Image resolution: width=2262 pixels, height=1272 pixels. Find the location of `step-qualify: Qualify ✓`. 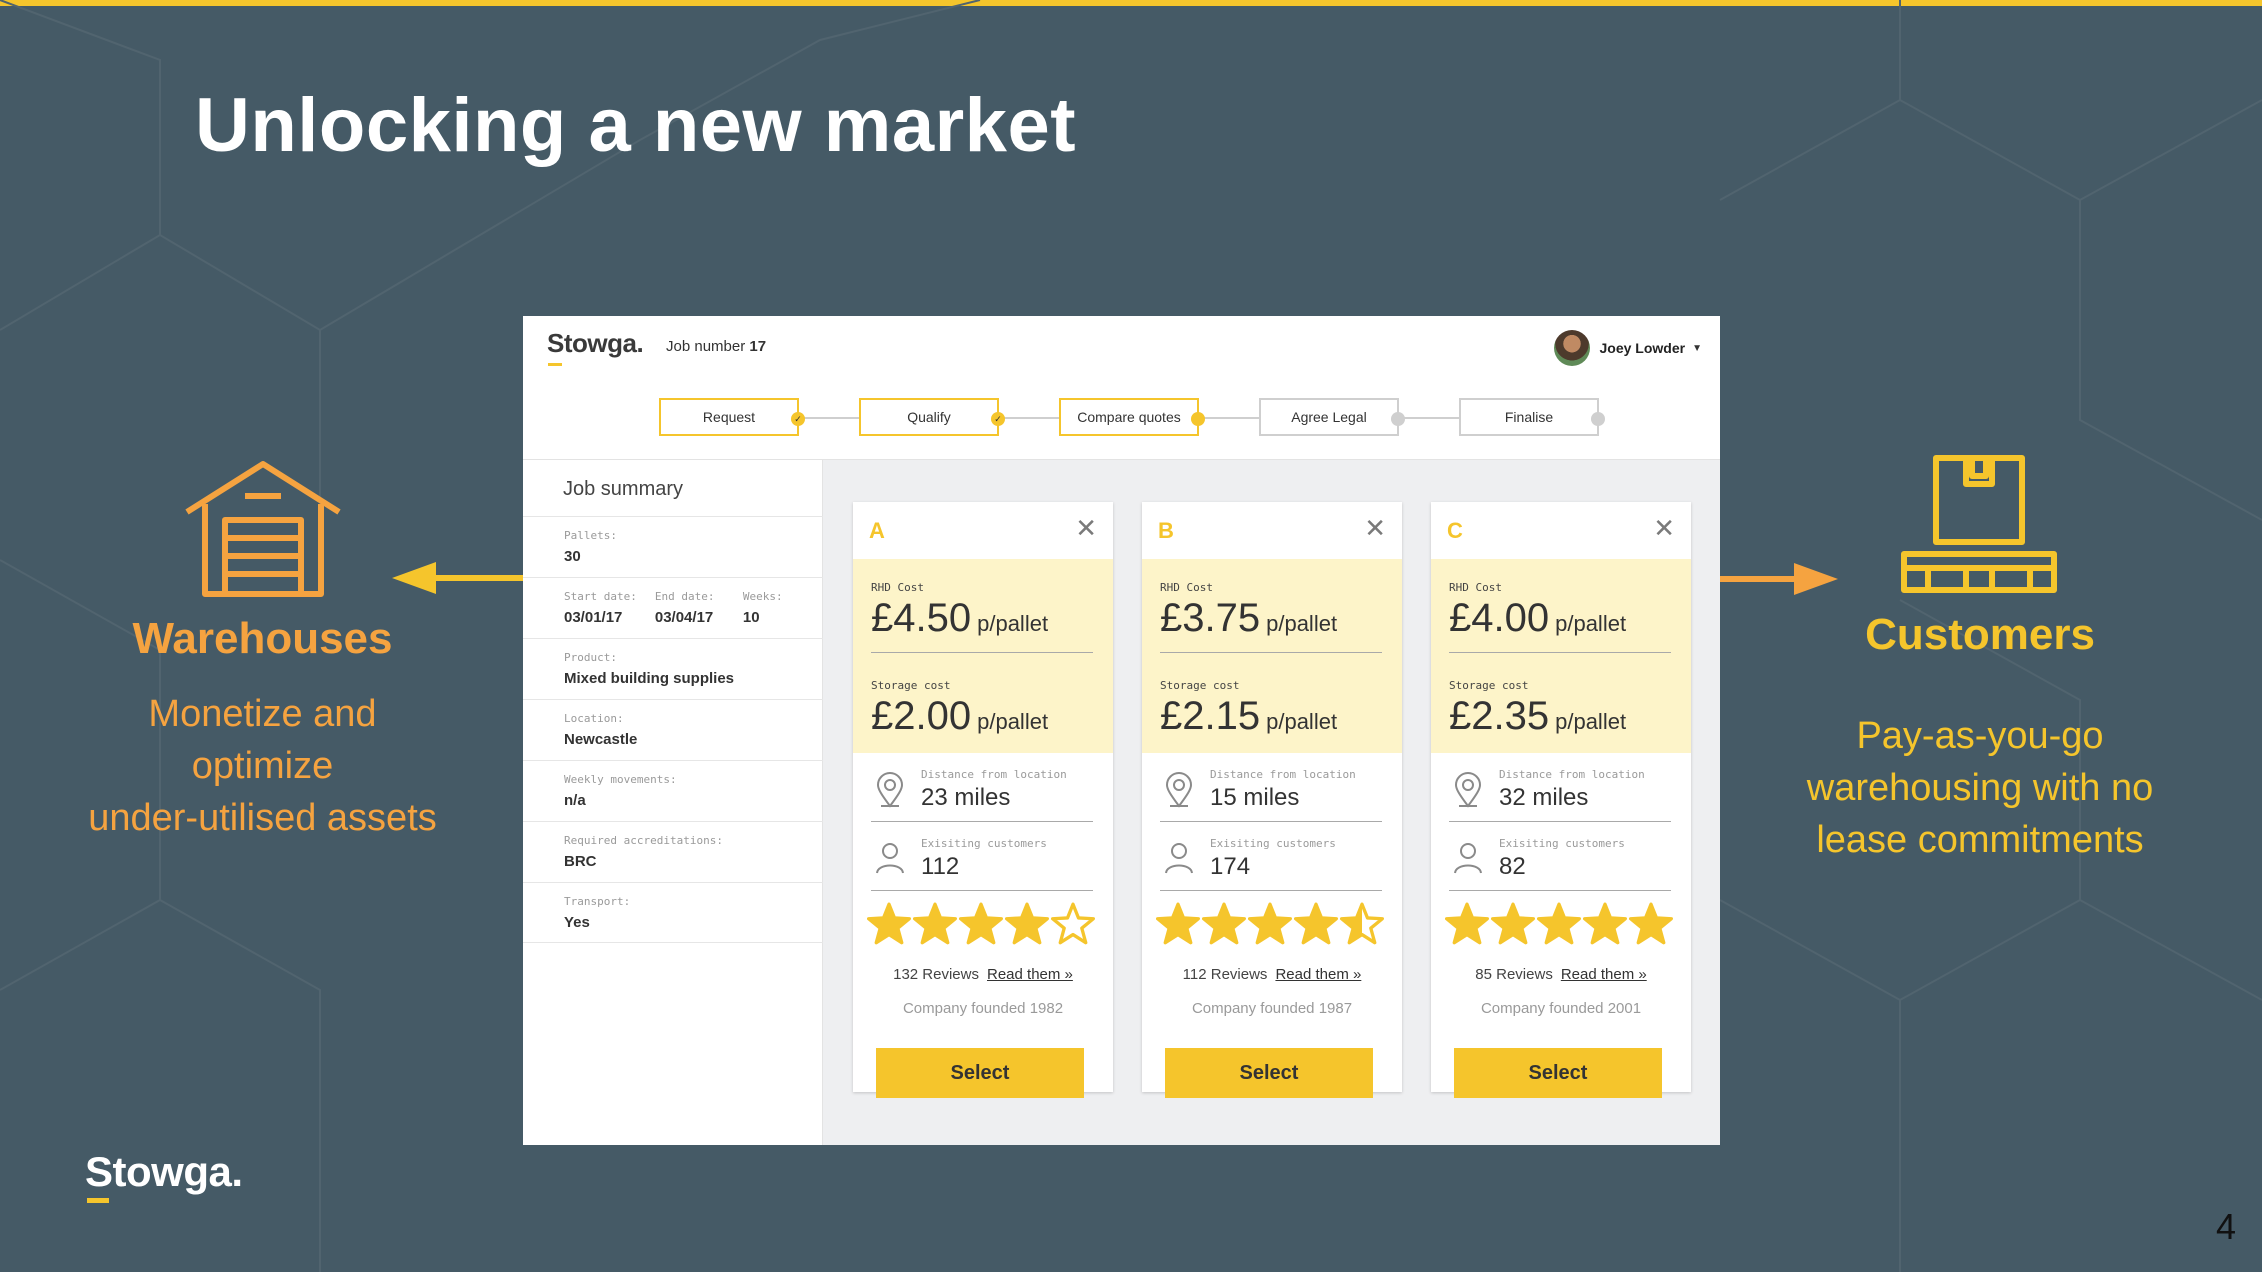

step-qualify: Qualify ✓ is located at coordinates (932, 417).